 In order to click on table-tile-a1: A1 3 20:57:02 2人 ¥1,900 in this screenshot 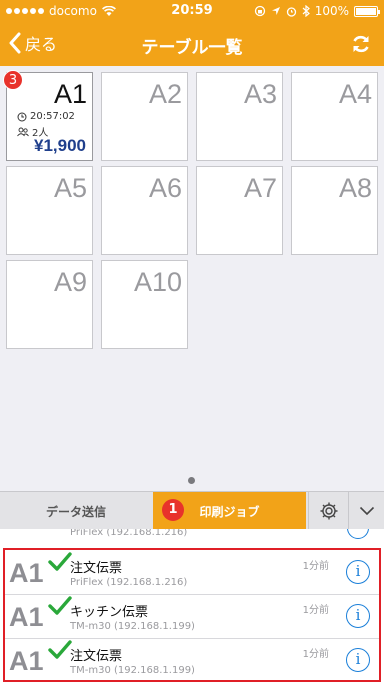, I will do `click(48, 115)`.